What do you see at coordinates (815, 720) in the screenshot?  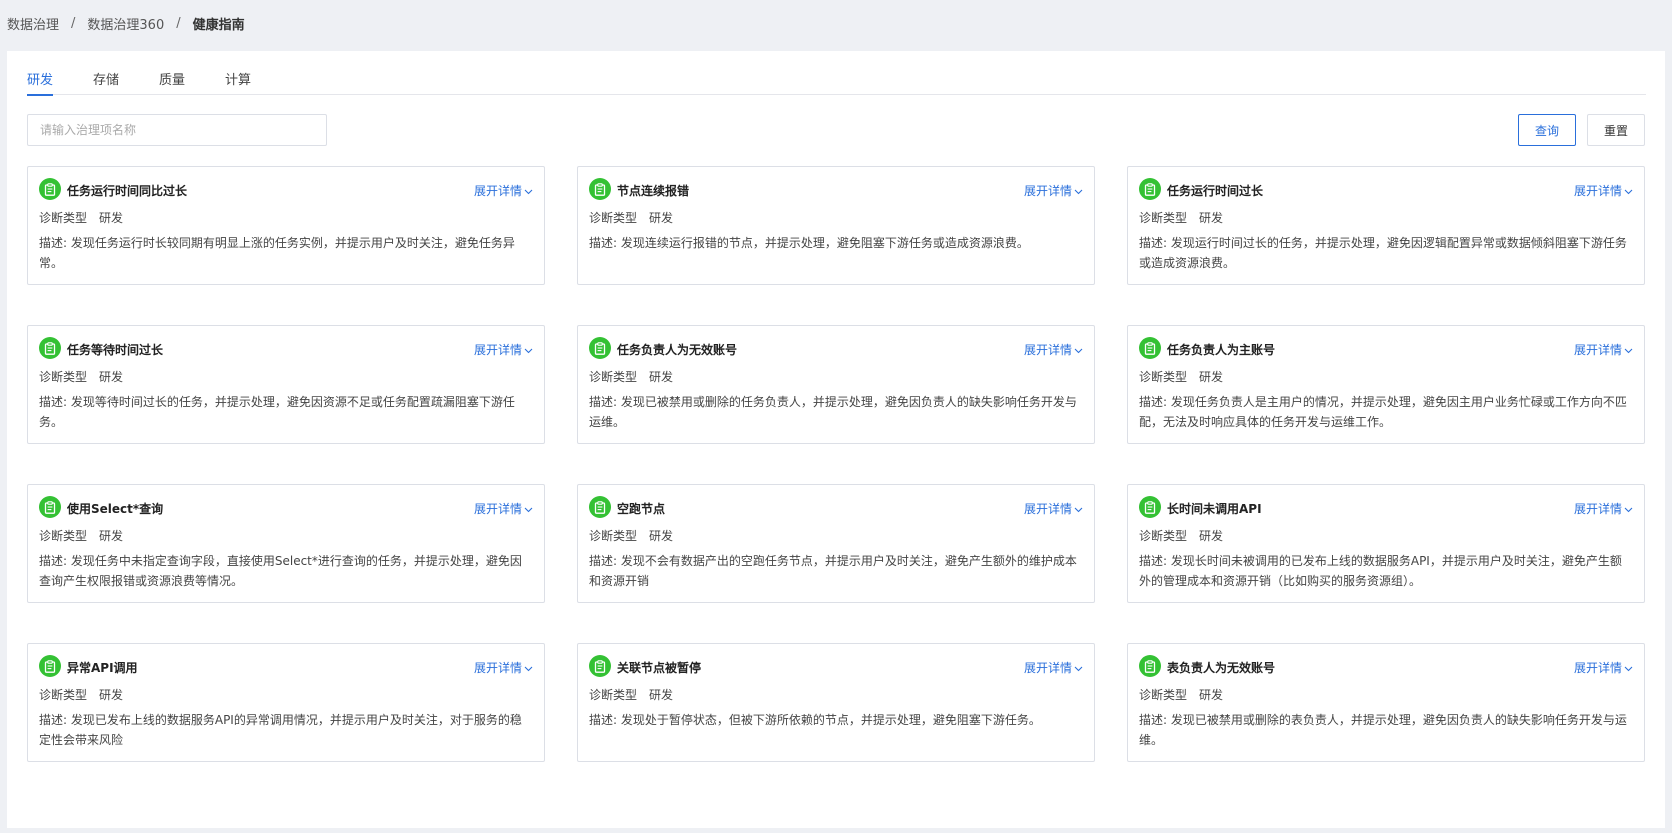 I see `card-description: 描述: 发现处于暂停状态，但被下游所依赖的节点，并提示处理，避免阻塞下游任务。` at bounding box center [815, 720].